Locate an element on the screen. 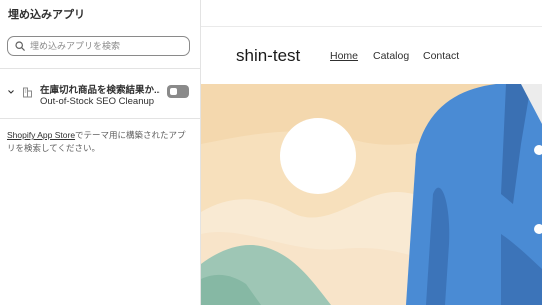 This screenshot has width=542, height=305. app-search-field is located at coordinates (98, 46).